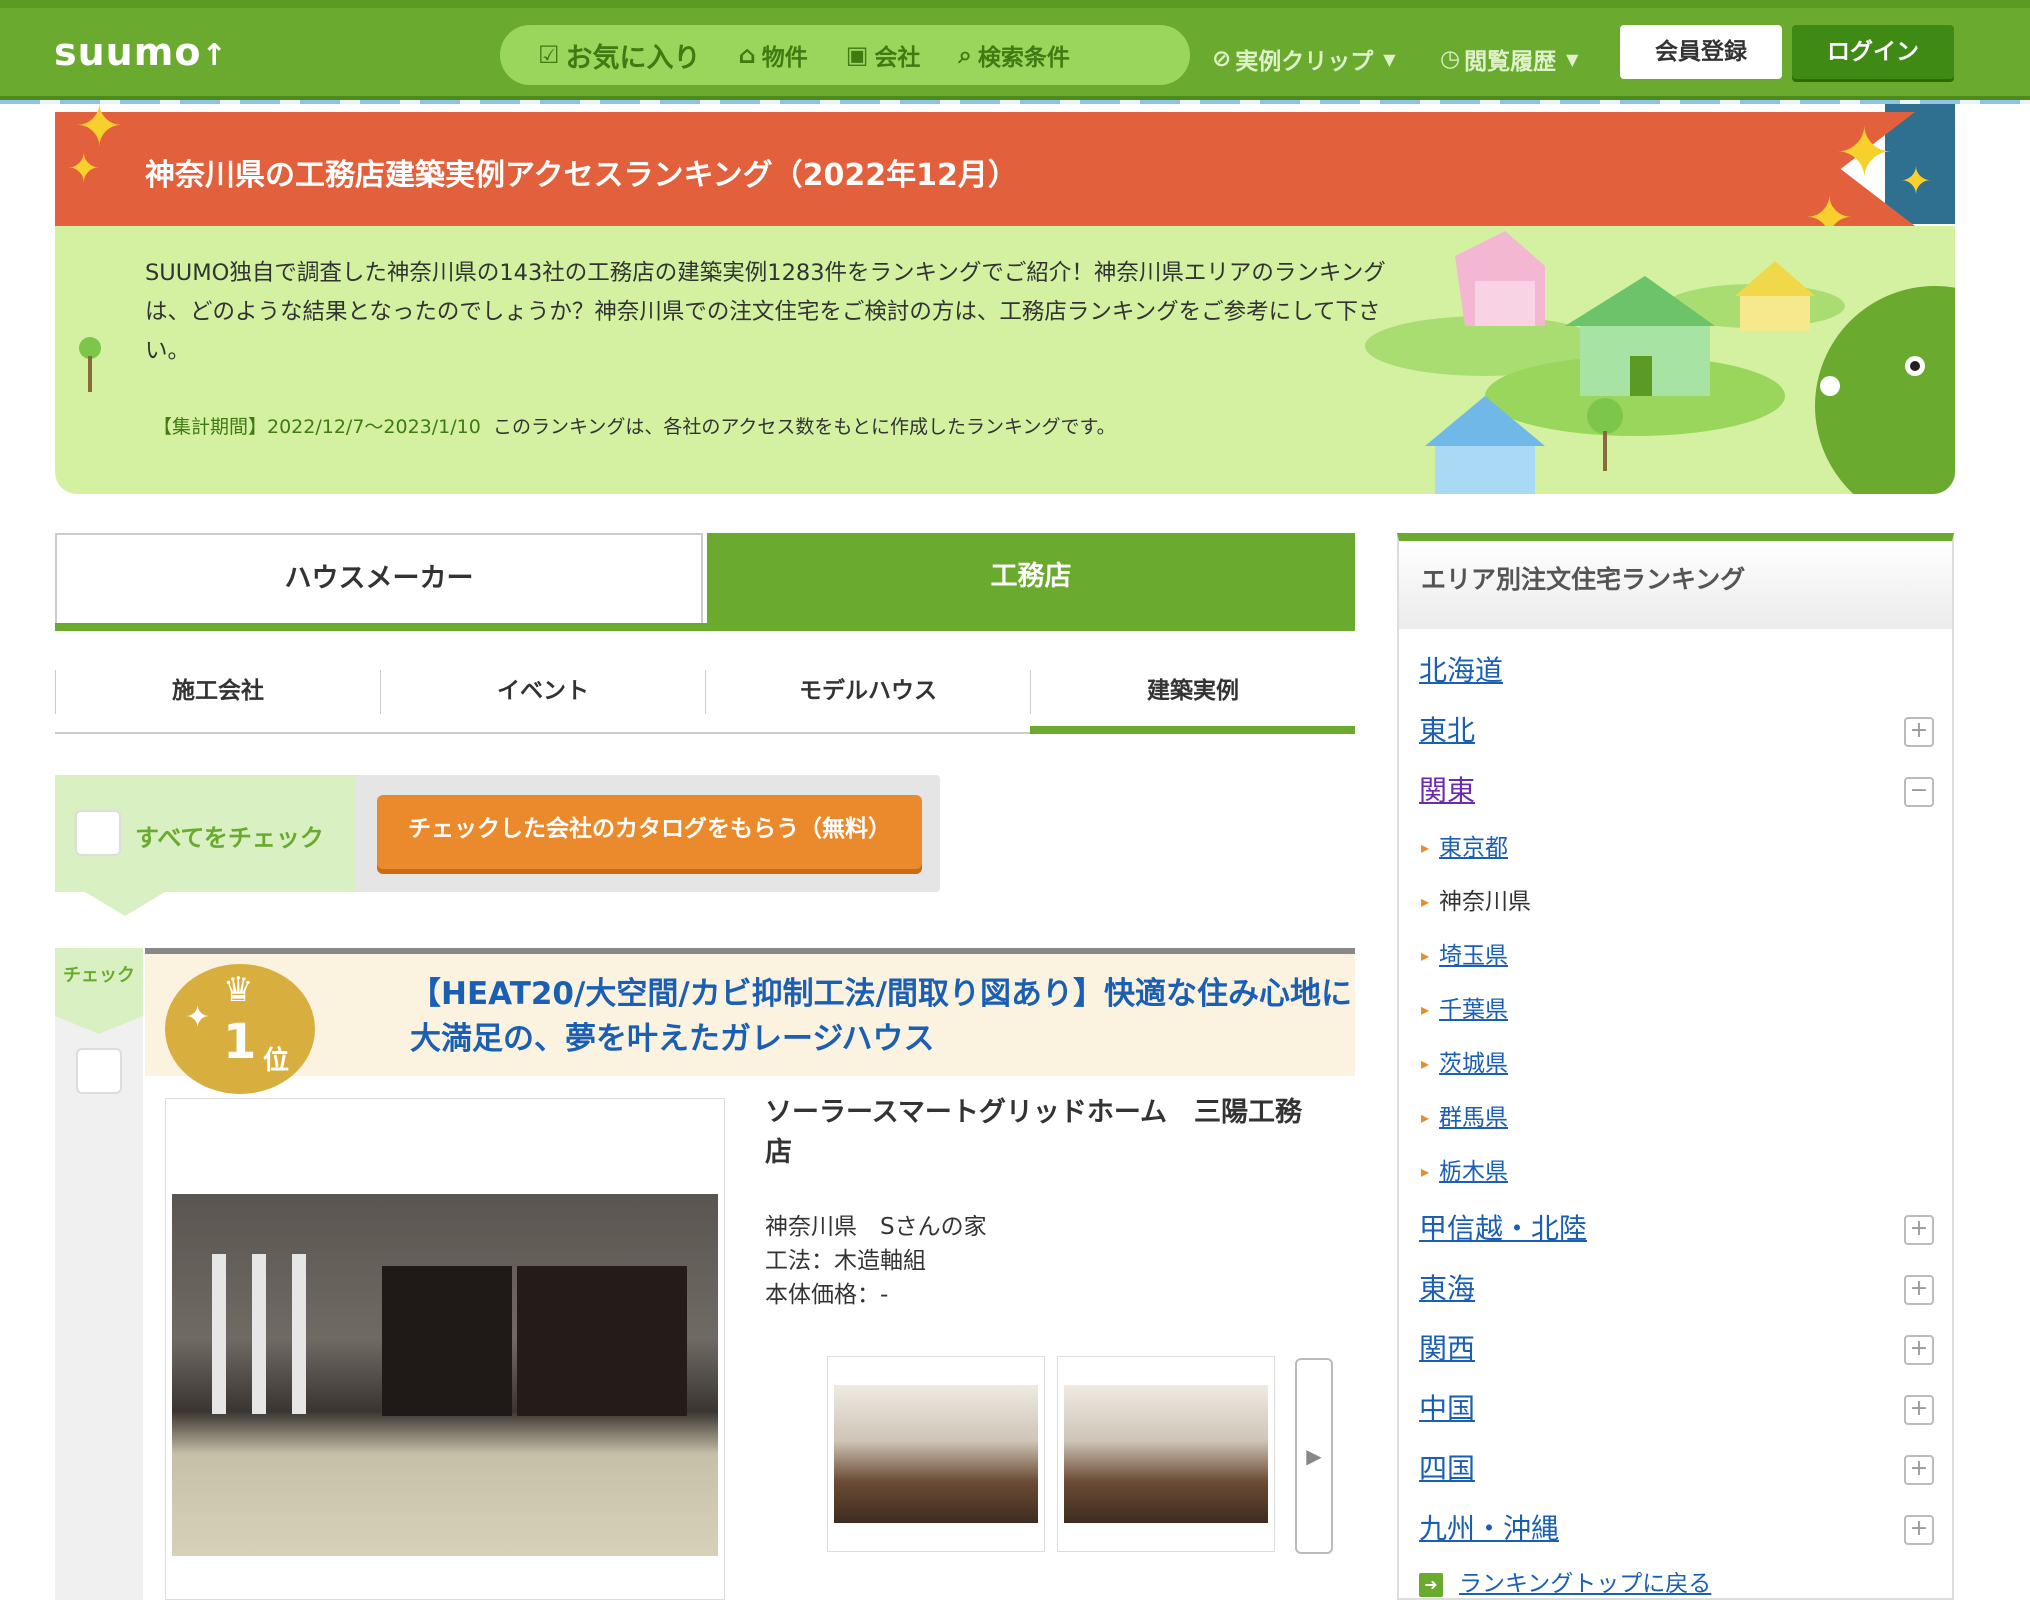  What do you see at coordinates (619, 55) in the screenshot?
I see `nav-favorites: ☑ お気に入り` at bounding box center [619, 55].